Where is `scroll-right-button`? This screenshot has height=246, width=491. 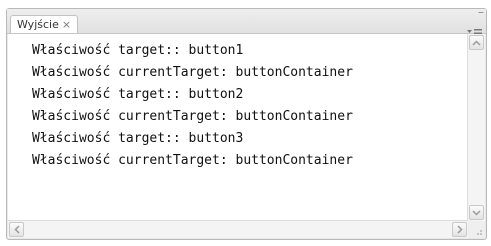 scroll-right-button is located at coordinates (459, 229).